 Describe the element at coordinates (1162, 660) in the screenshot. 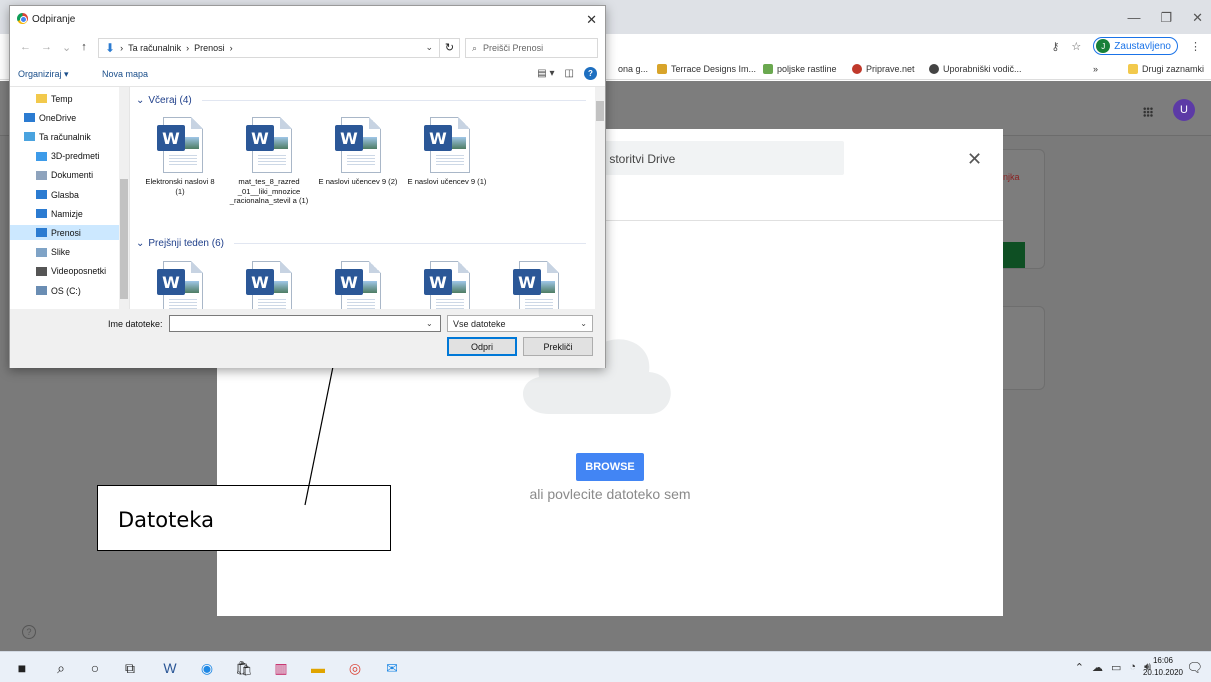

I see `clock-time: 16:06` at that location.